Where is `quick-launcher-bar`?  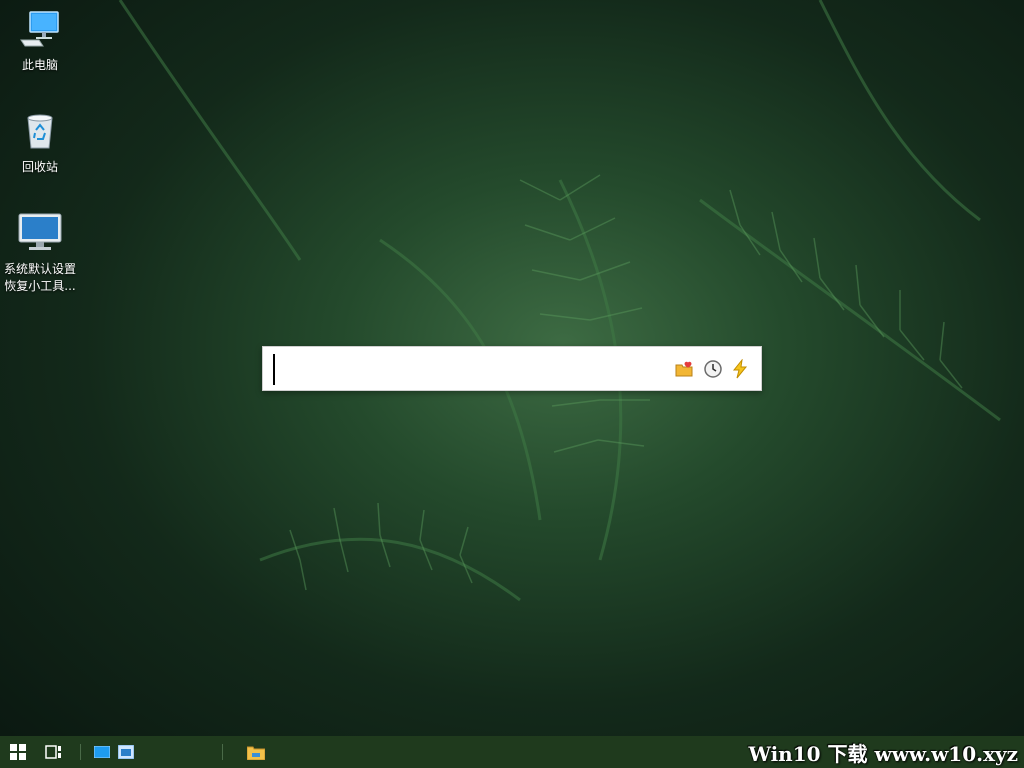
quick-launcher-bar is located at coordinates (512, 368).